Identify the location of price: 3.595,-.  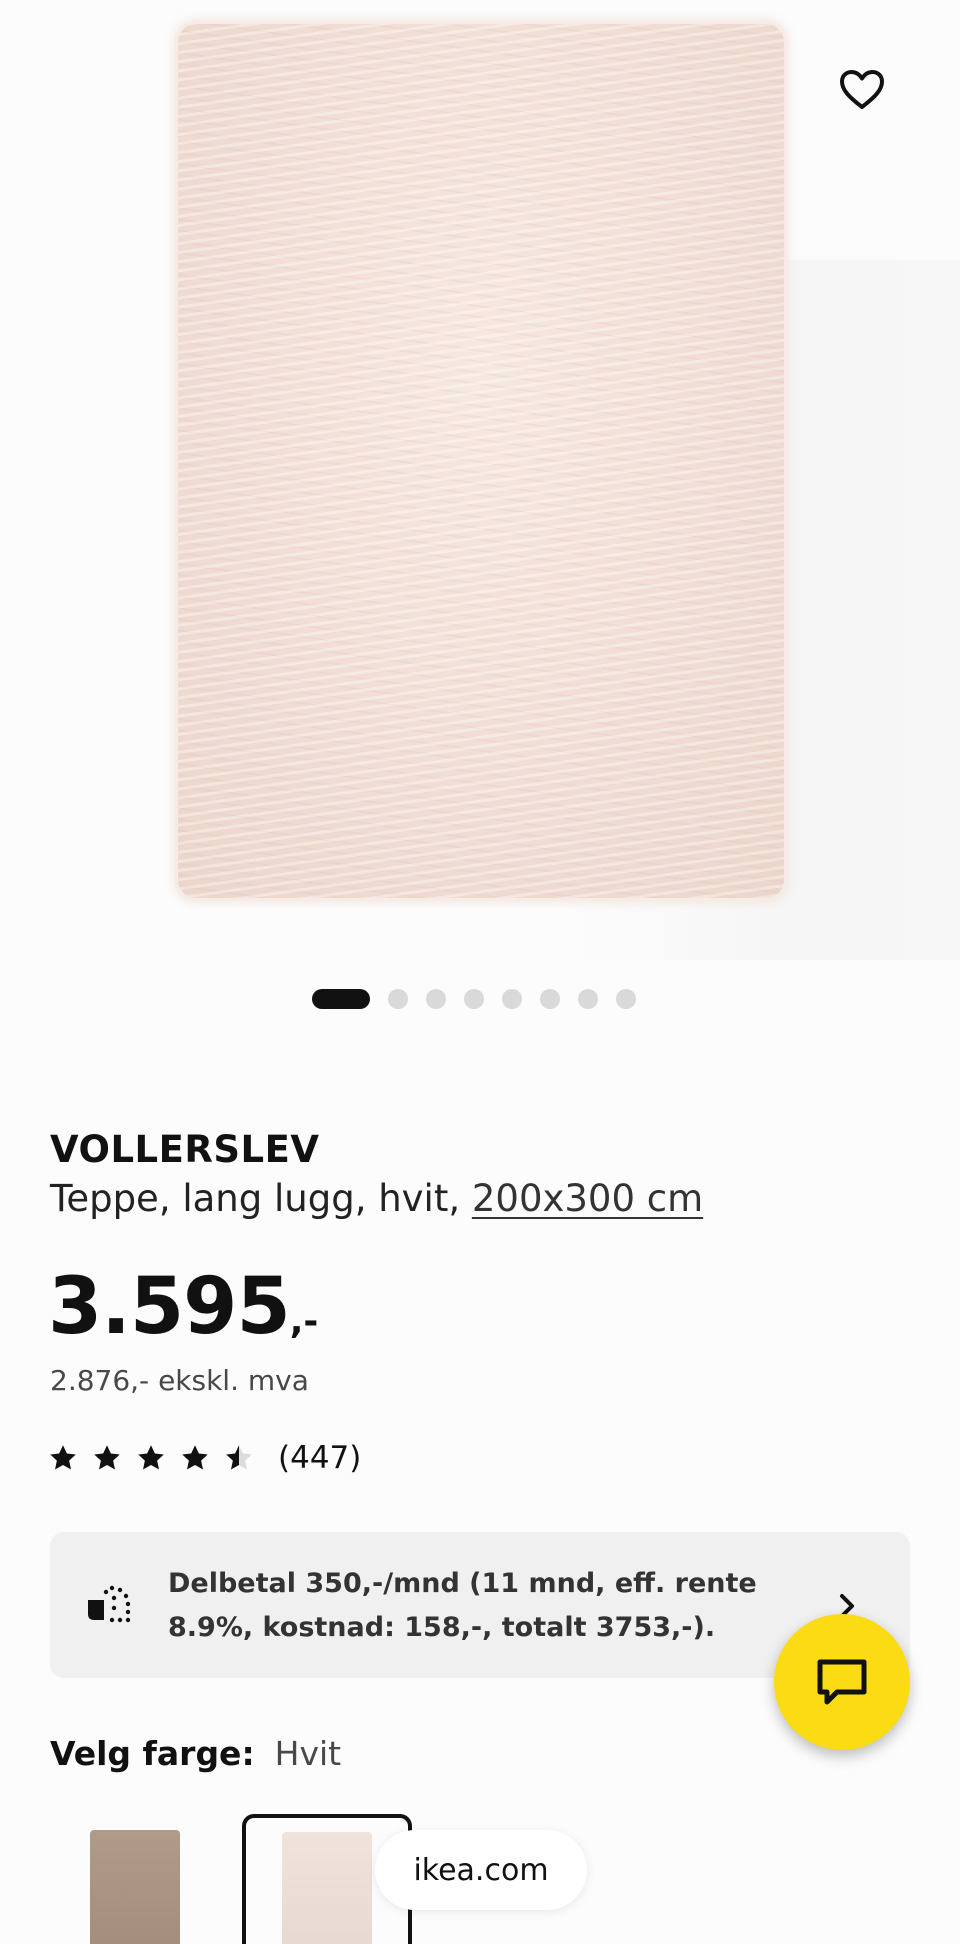
(183, 1314).